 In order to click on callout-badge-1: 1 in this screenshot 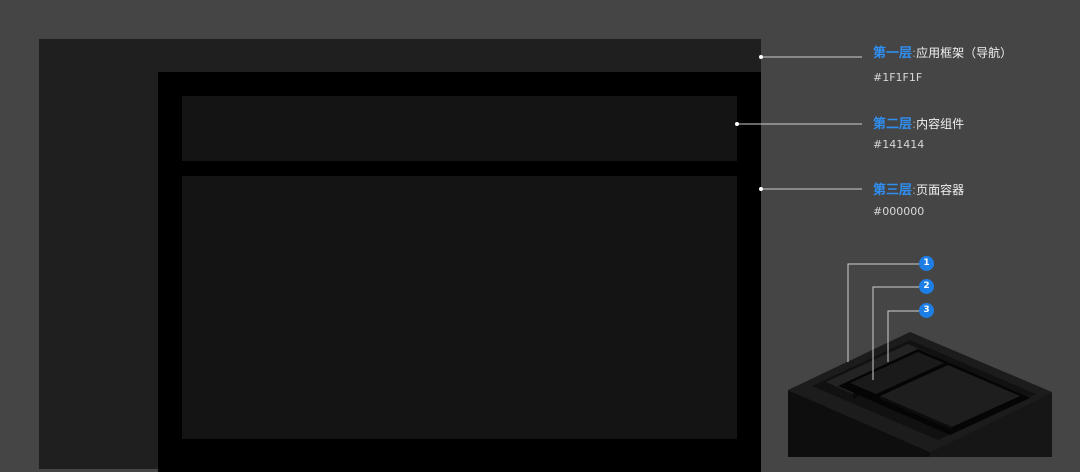, I will do `click(926, 263)`.